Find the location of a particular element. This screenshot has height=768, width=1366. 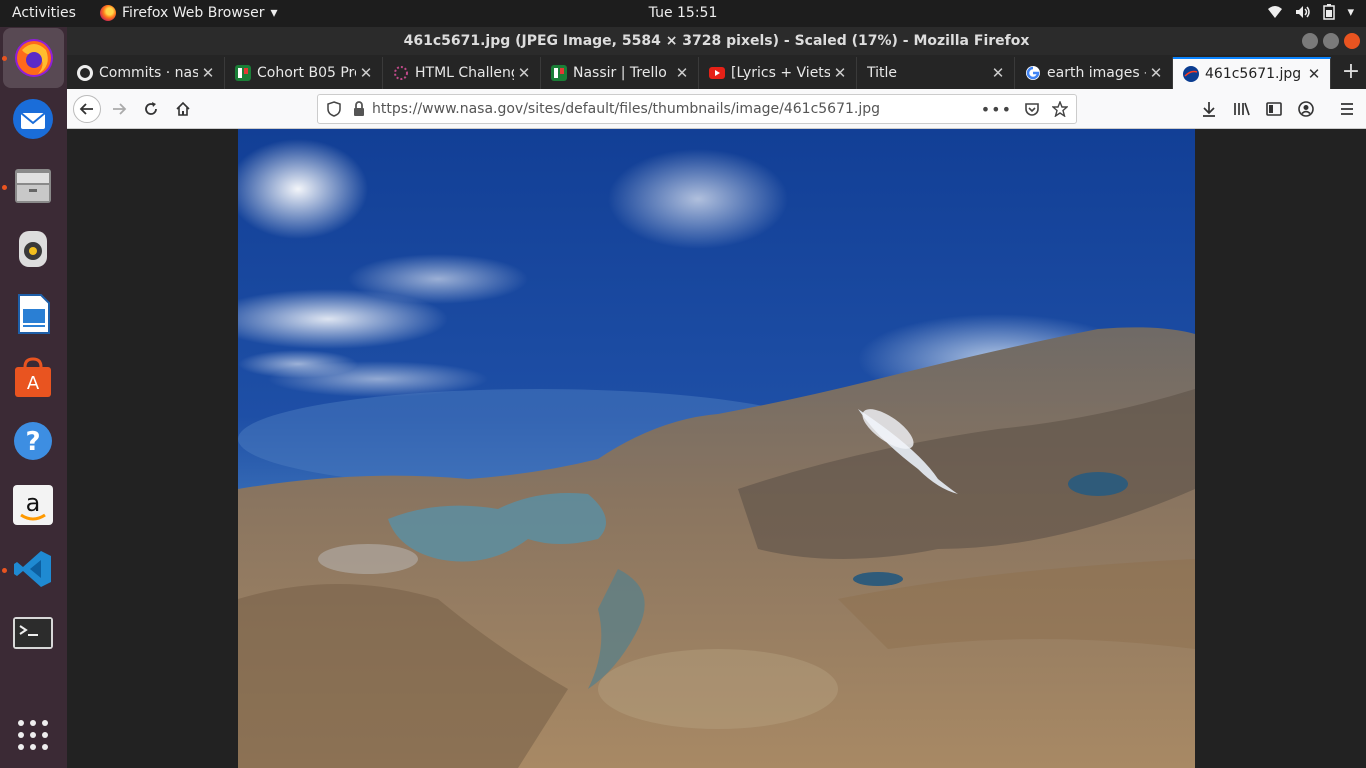

close-window-button is located at coordinates (1352, 41).